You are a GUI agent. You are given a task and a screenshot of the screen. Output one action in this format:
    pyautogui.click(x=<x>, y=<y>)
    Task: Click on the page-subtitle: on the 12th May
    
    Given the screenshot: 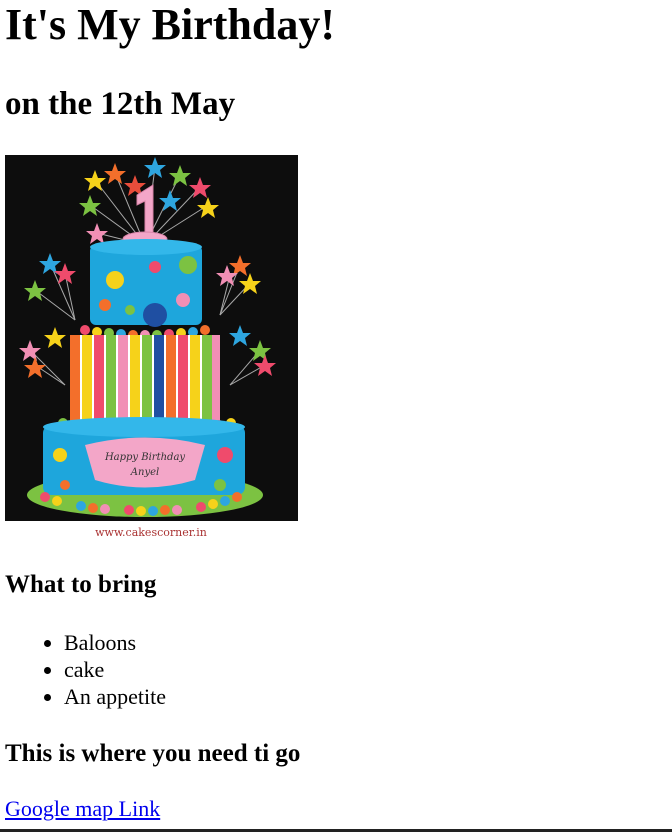 What is the action you would take?
    pyautogui.click(x=120, y=104)
    